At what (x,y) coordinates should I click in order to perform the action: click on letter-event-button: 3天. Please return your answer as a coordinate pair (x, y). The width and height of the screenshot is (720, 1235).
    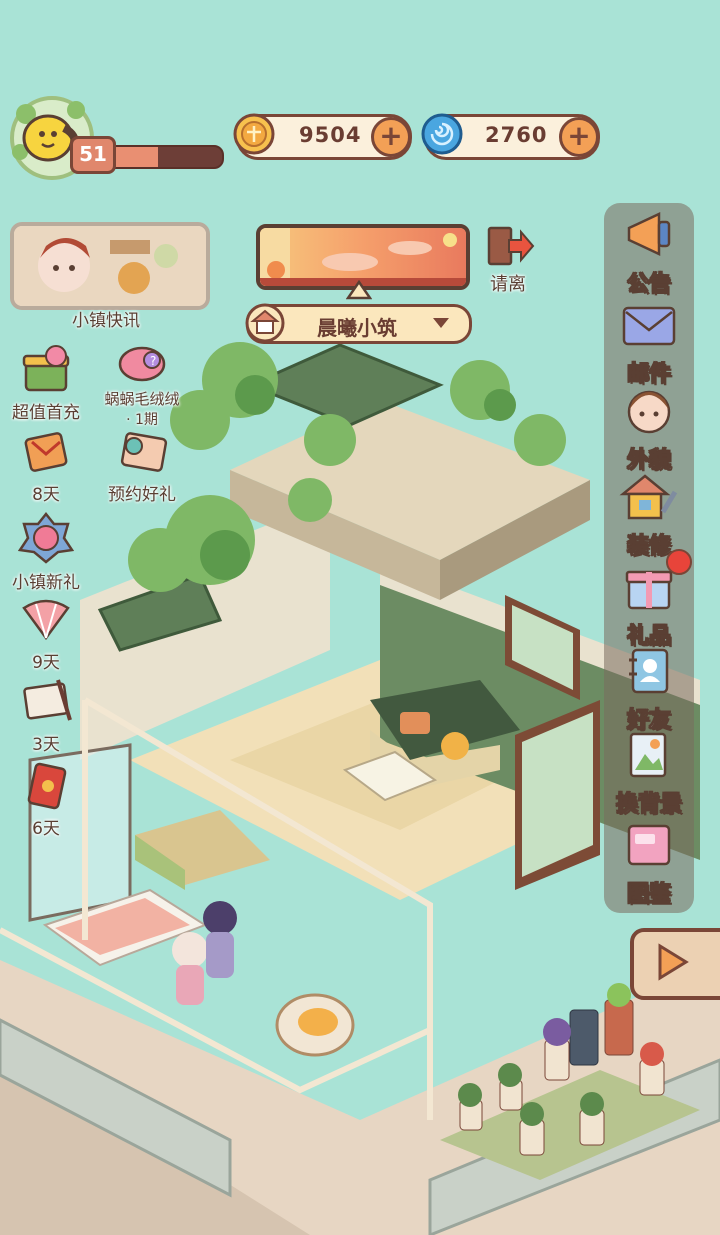
    Looking at the image, I should click on (46, 715).